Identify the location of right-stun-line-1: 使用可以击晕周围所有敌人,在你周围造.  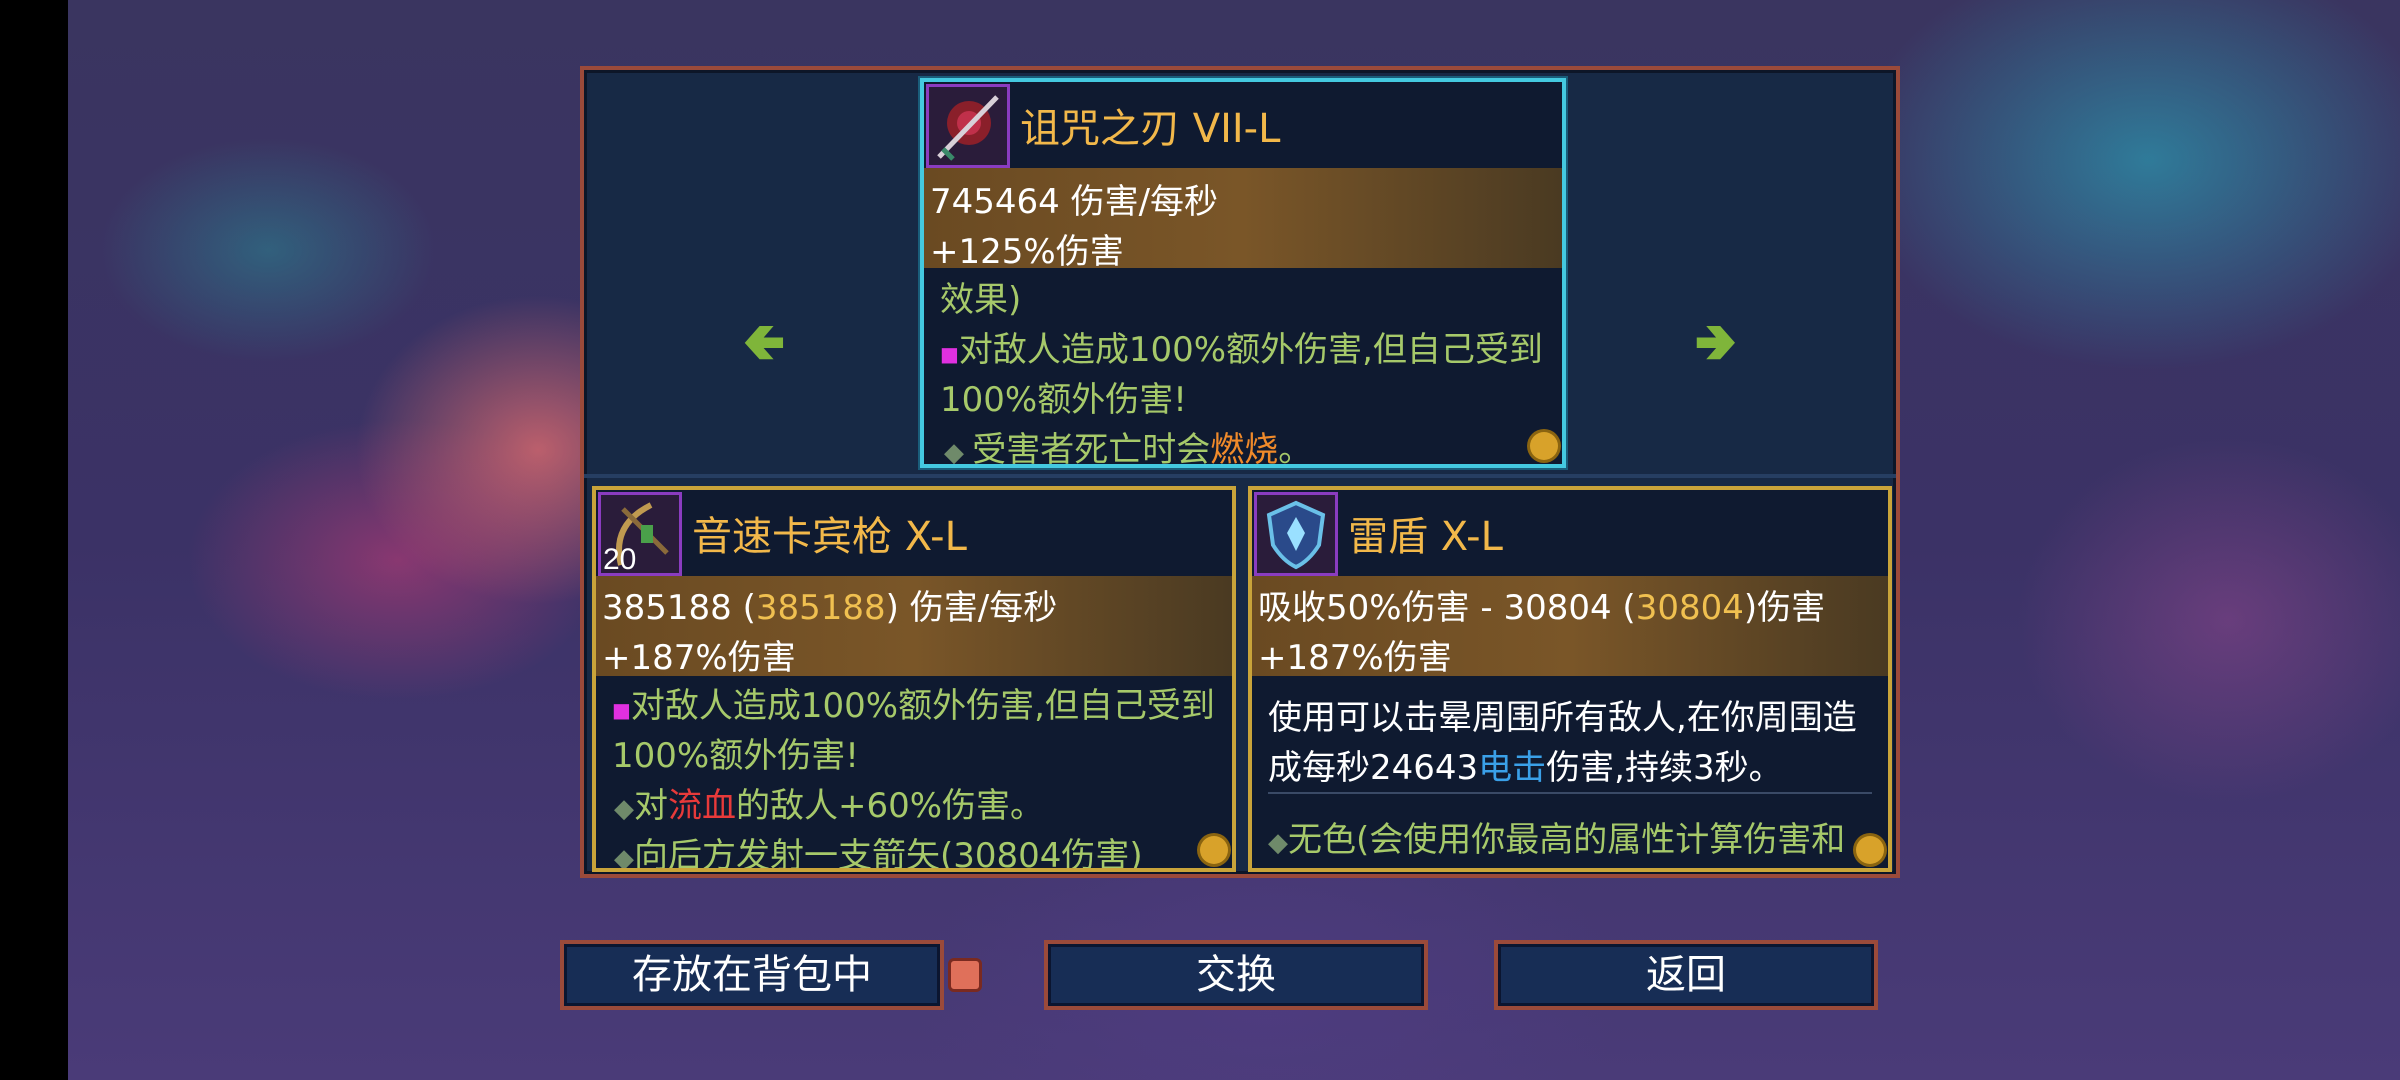
(1562, 718).